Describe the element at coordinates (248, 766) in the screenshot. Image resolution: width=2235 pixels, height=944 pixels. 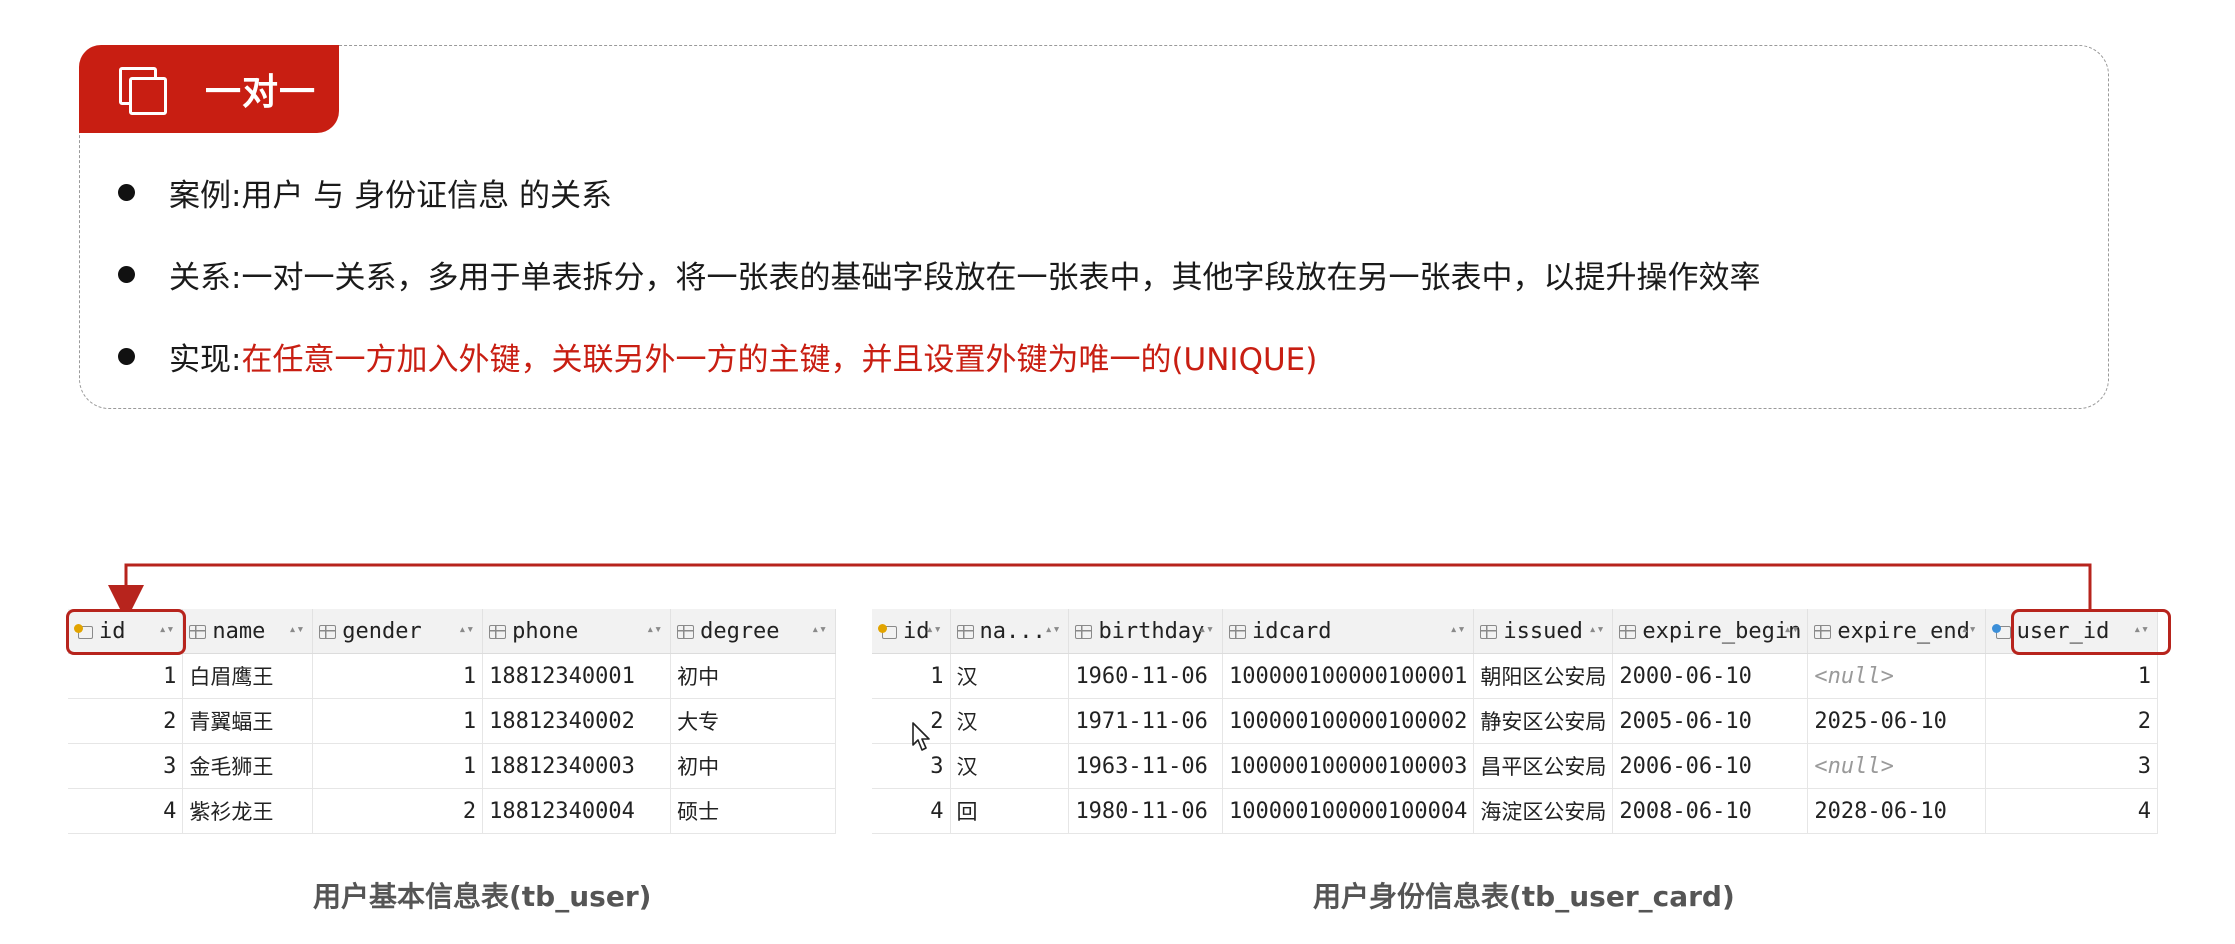
I see `cell-name: 金毛狮王` at that location.